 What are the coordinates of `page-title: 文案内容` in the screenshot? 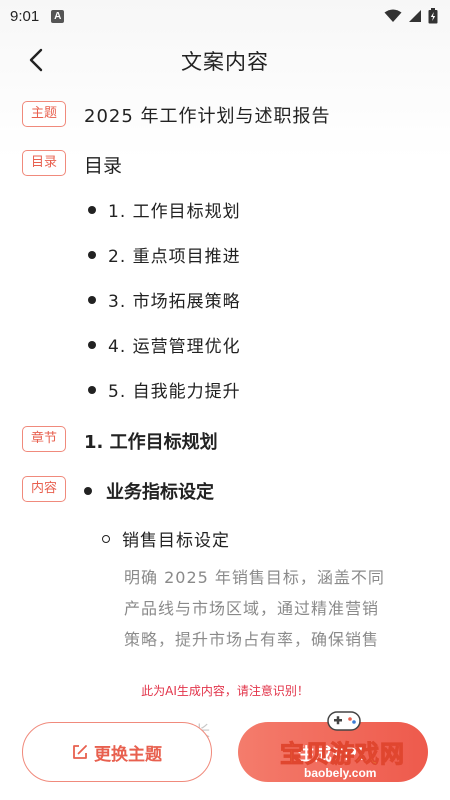 It's located at (225, 62).